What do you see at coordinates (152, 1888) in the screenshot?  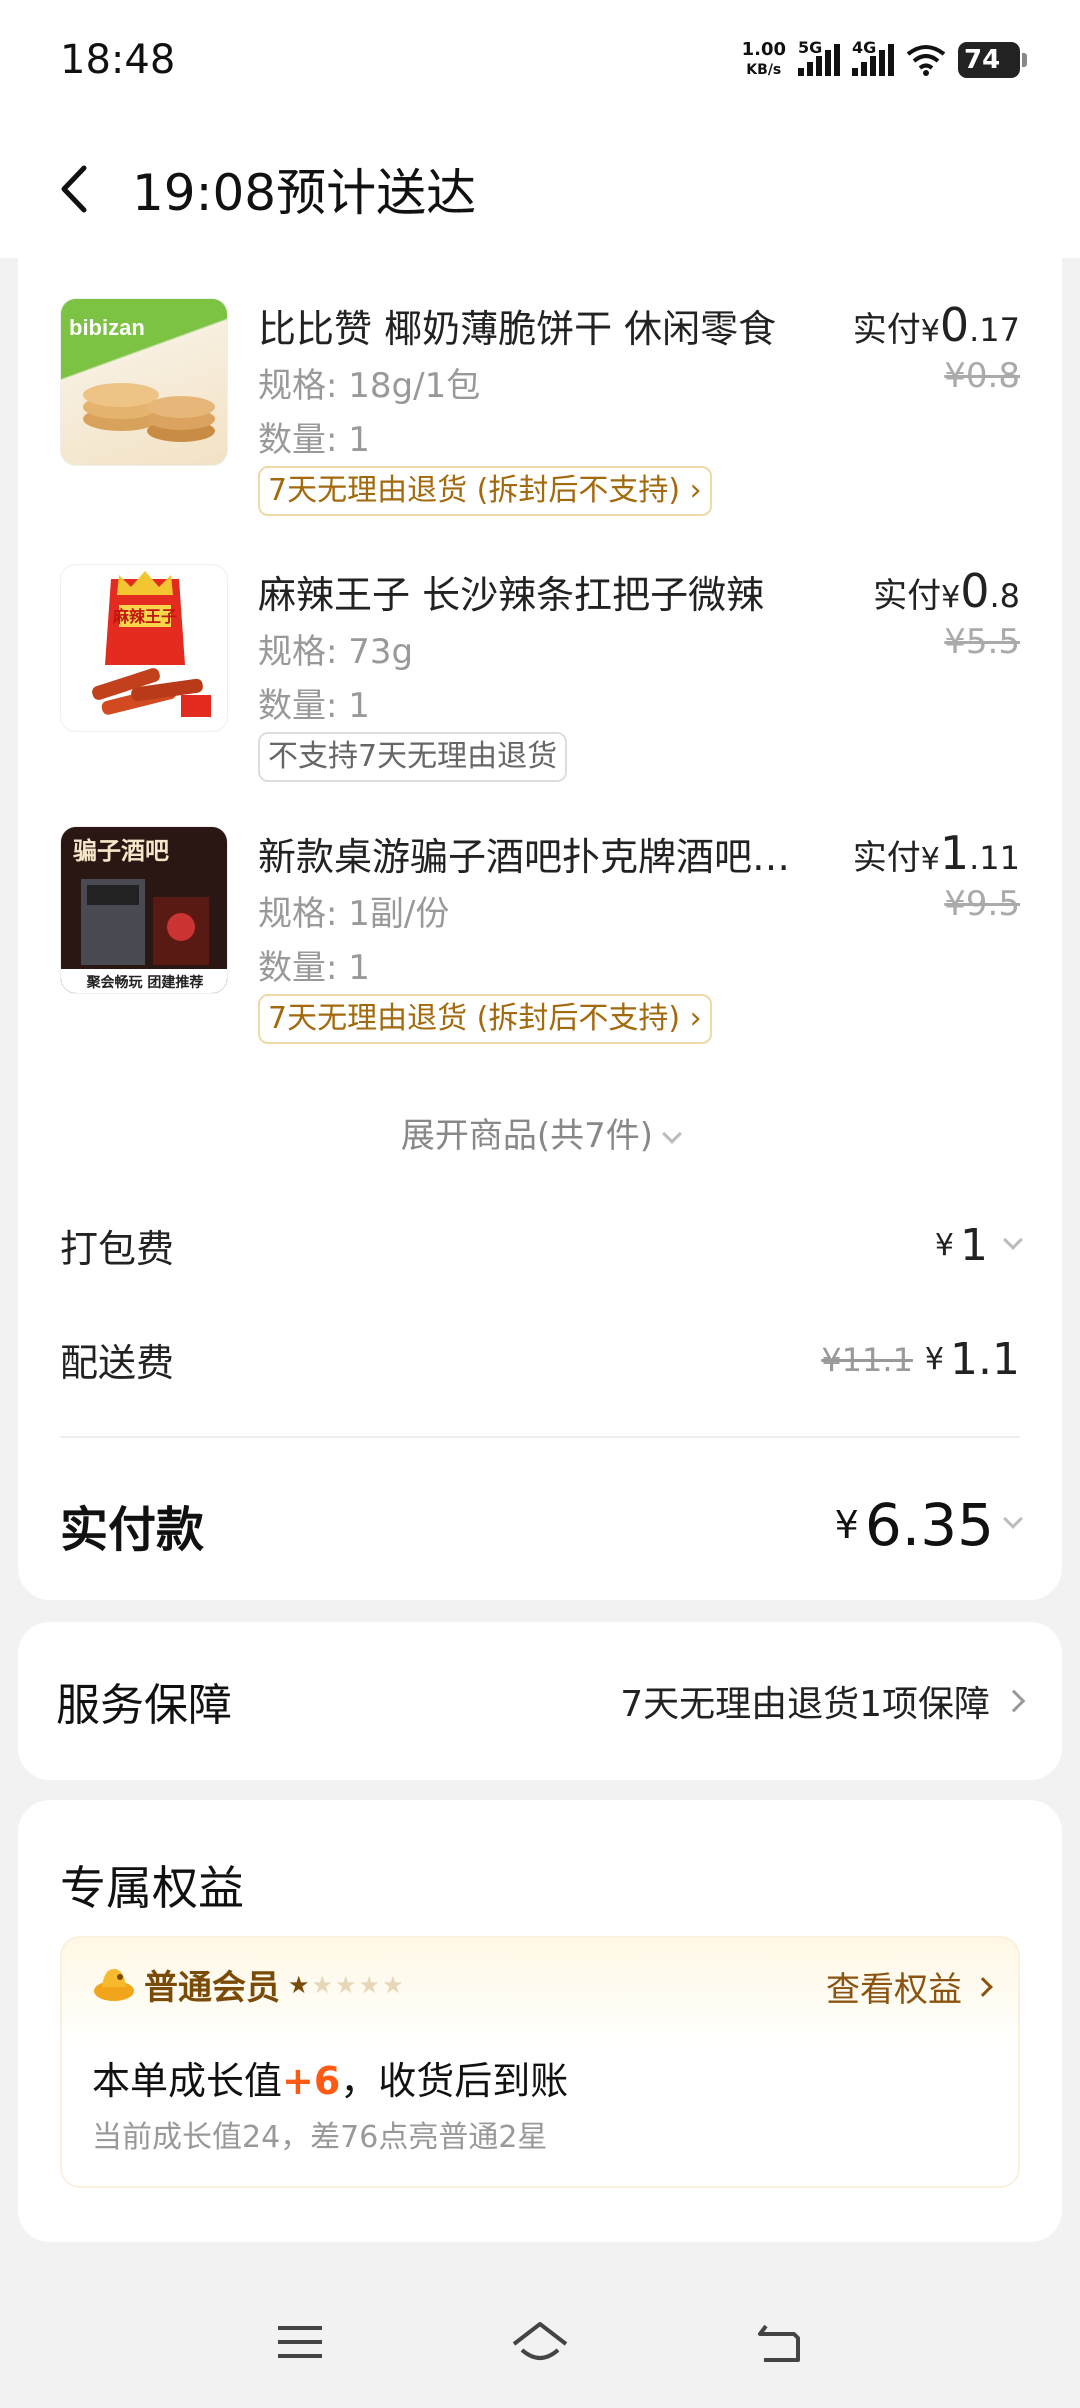 I see `perks-title: 专属权益` at bounding box center [152, 1888].